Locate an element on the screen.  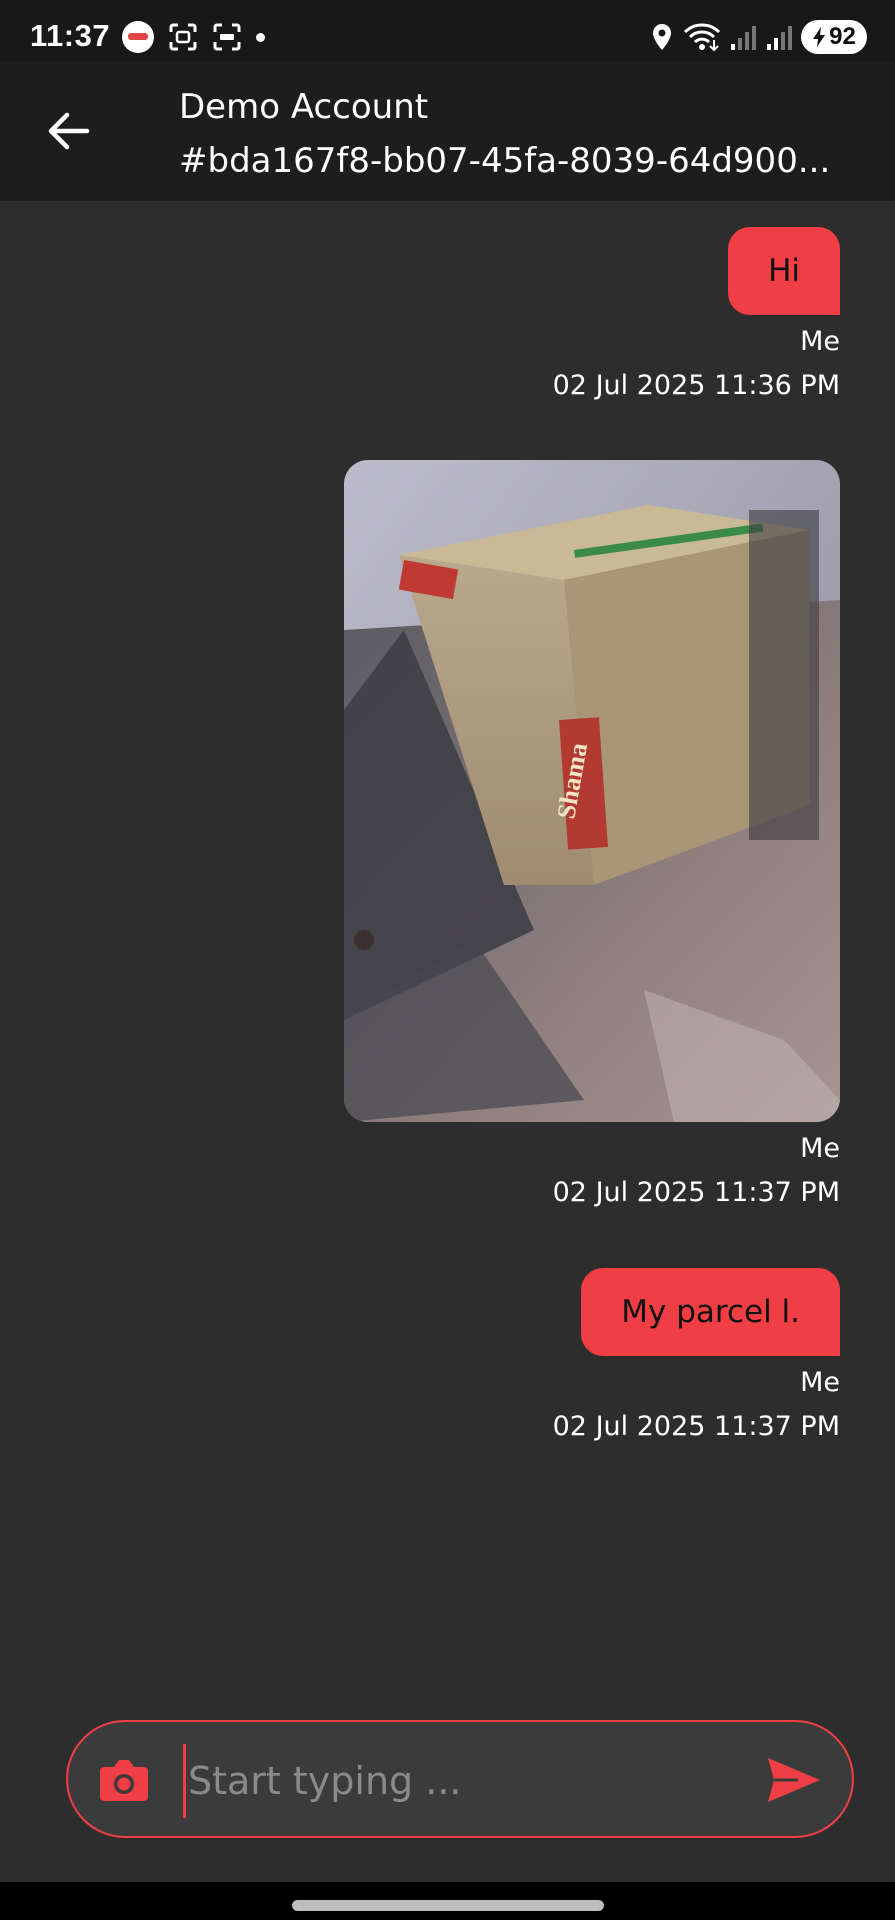
home-gesture-handle is located at coordinates (448, 1905).